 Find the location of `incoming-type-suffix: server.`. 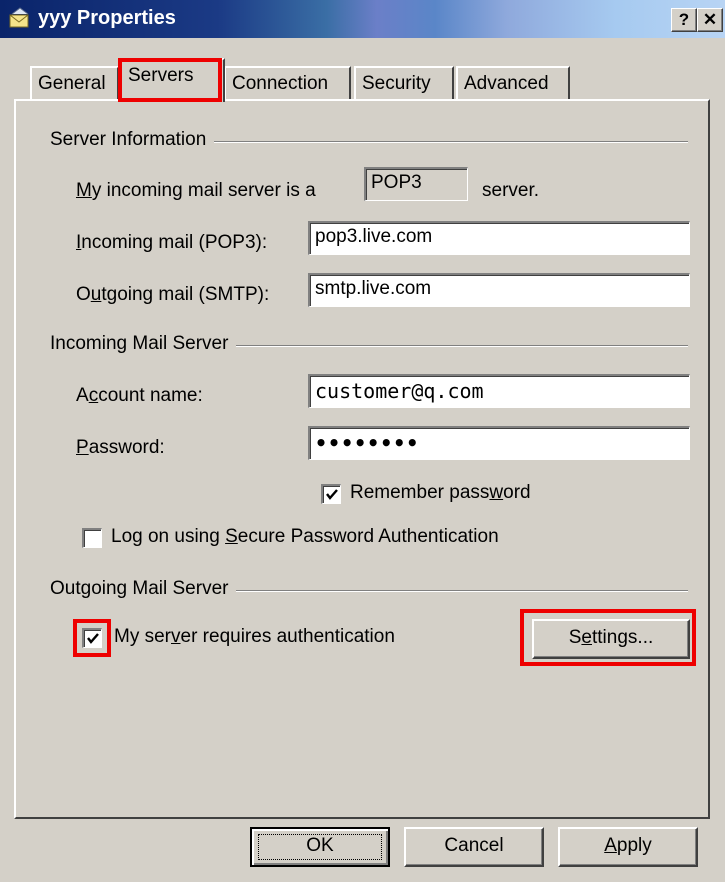

incoming-type-suffix: server. is located at coordinates (511, 190).